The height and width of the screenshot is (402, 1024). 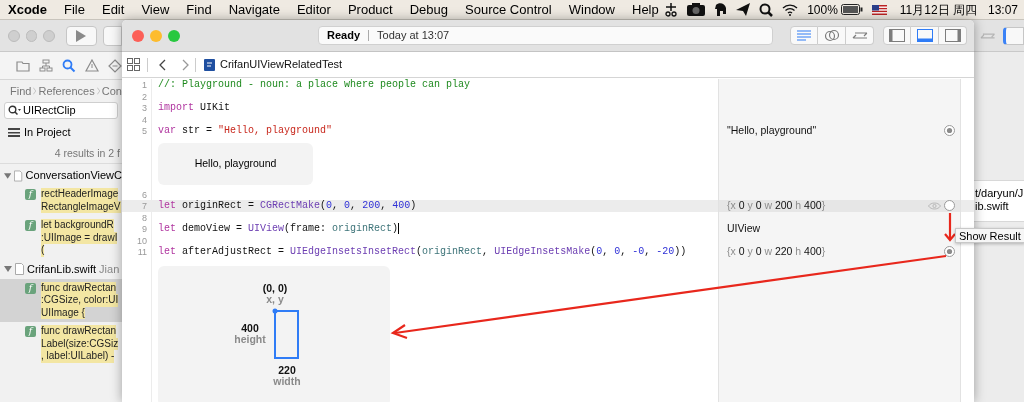 I want to click on battery-percentage: 100%, so click(x=822, y=10).